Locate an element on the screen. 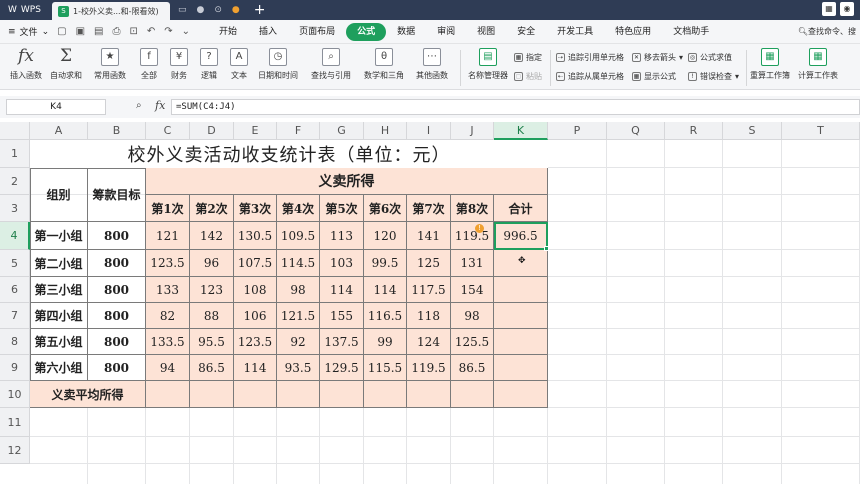 The width and height of the screenshot is (860, 484). header-time-5: 第5次 is located at coordinates (342, 208).